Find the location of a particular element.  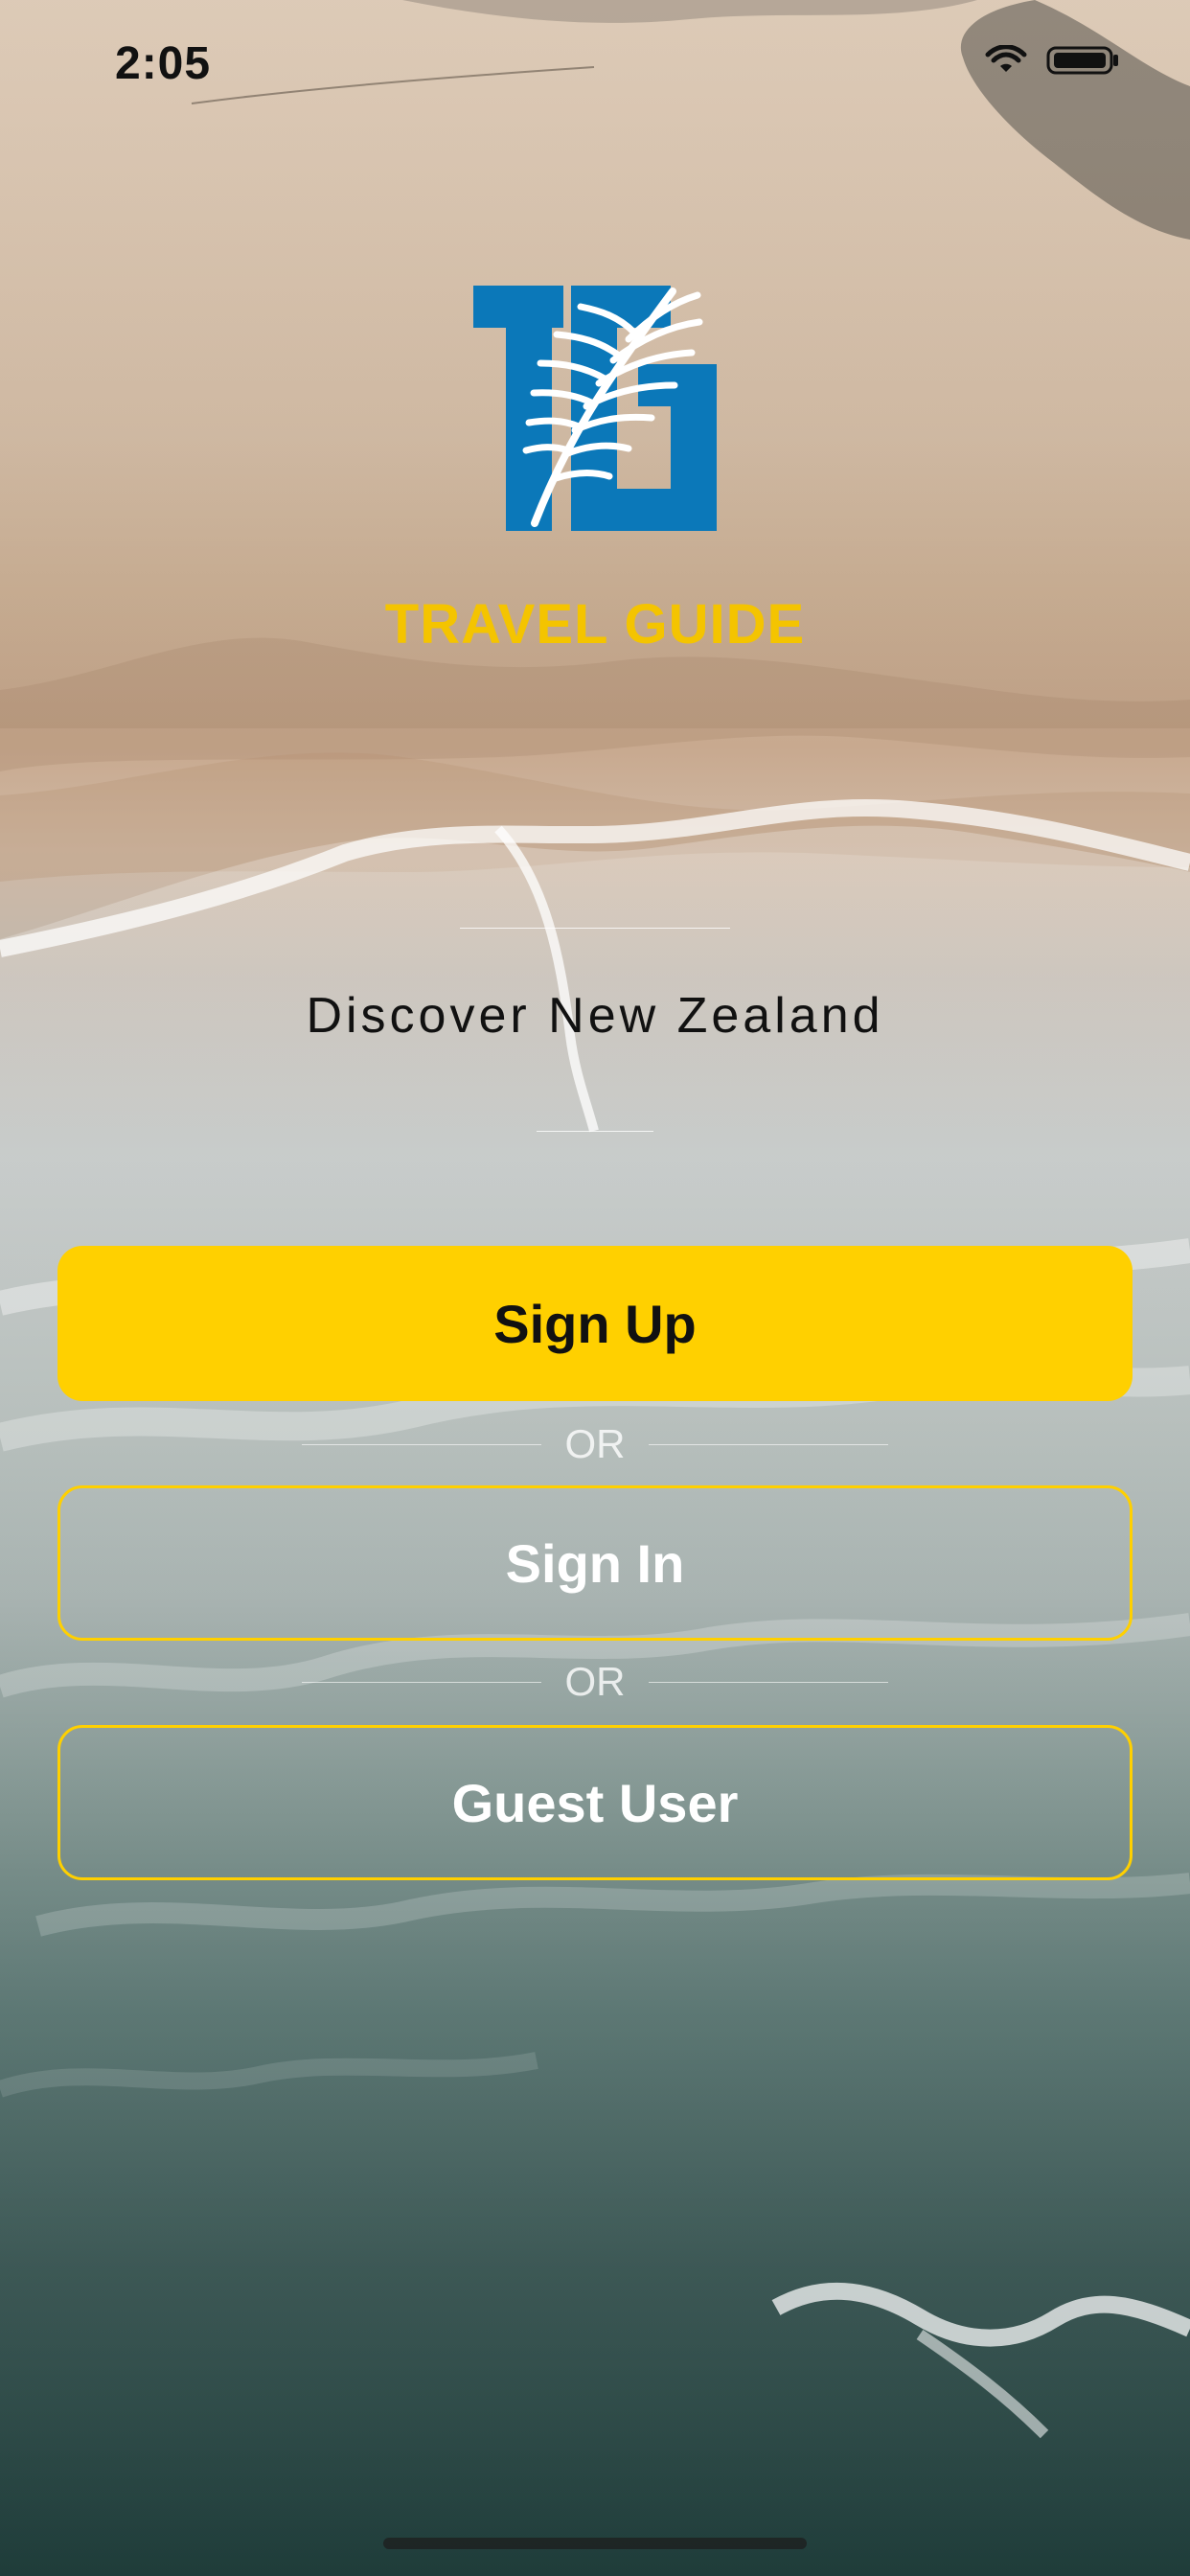

sign-in-button: Sign In is located at coordinates (595, 1563).